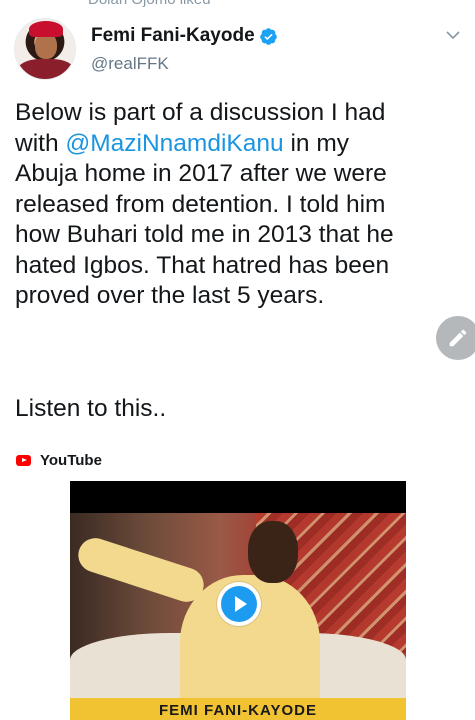 This screenshot has width=475, height=720. Describe the element at coordinates (91, 408) in the screenshot. I see `tweet-closing-text: Listen to this..` at that location.